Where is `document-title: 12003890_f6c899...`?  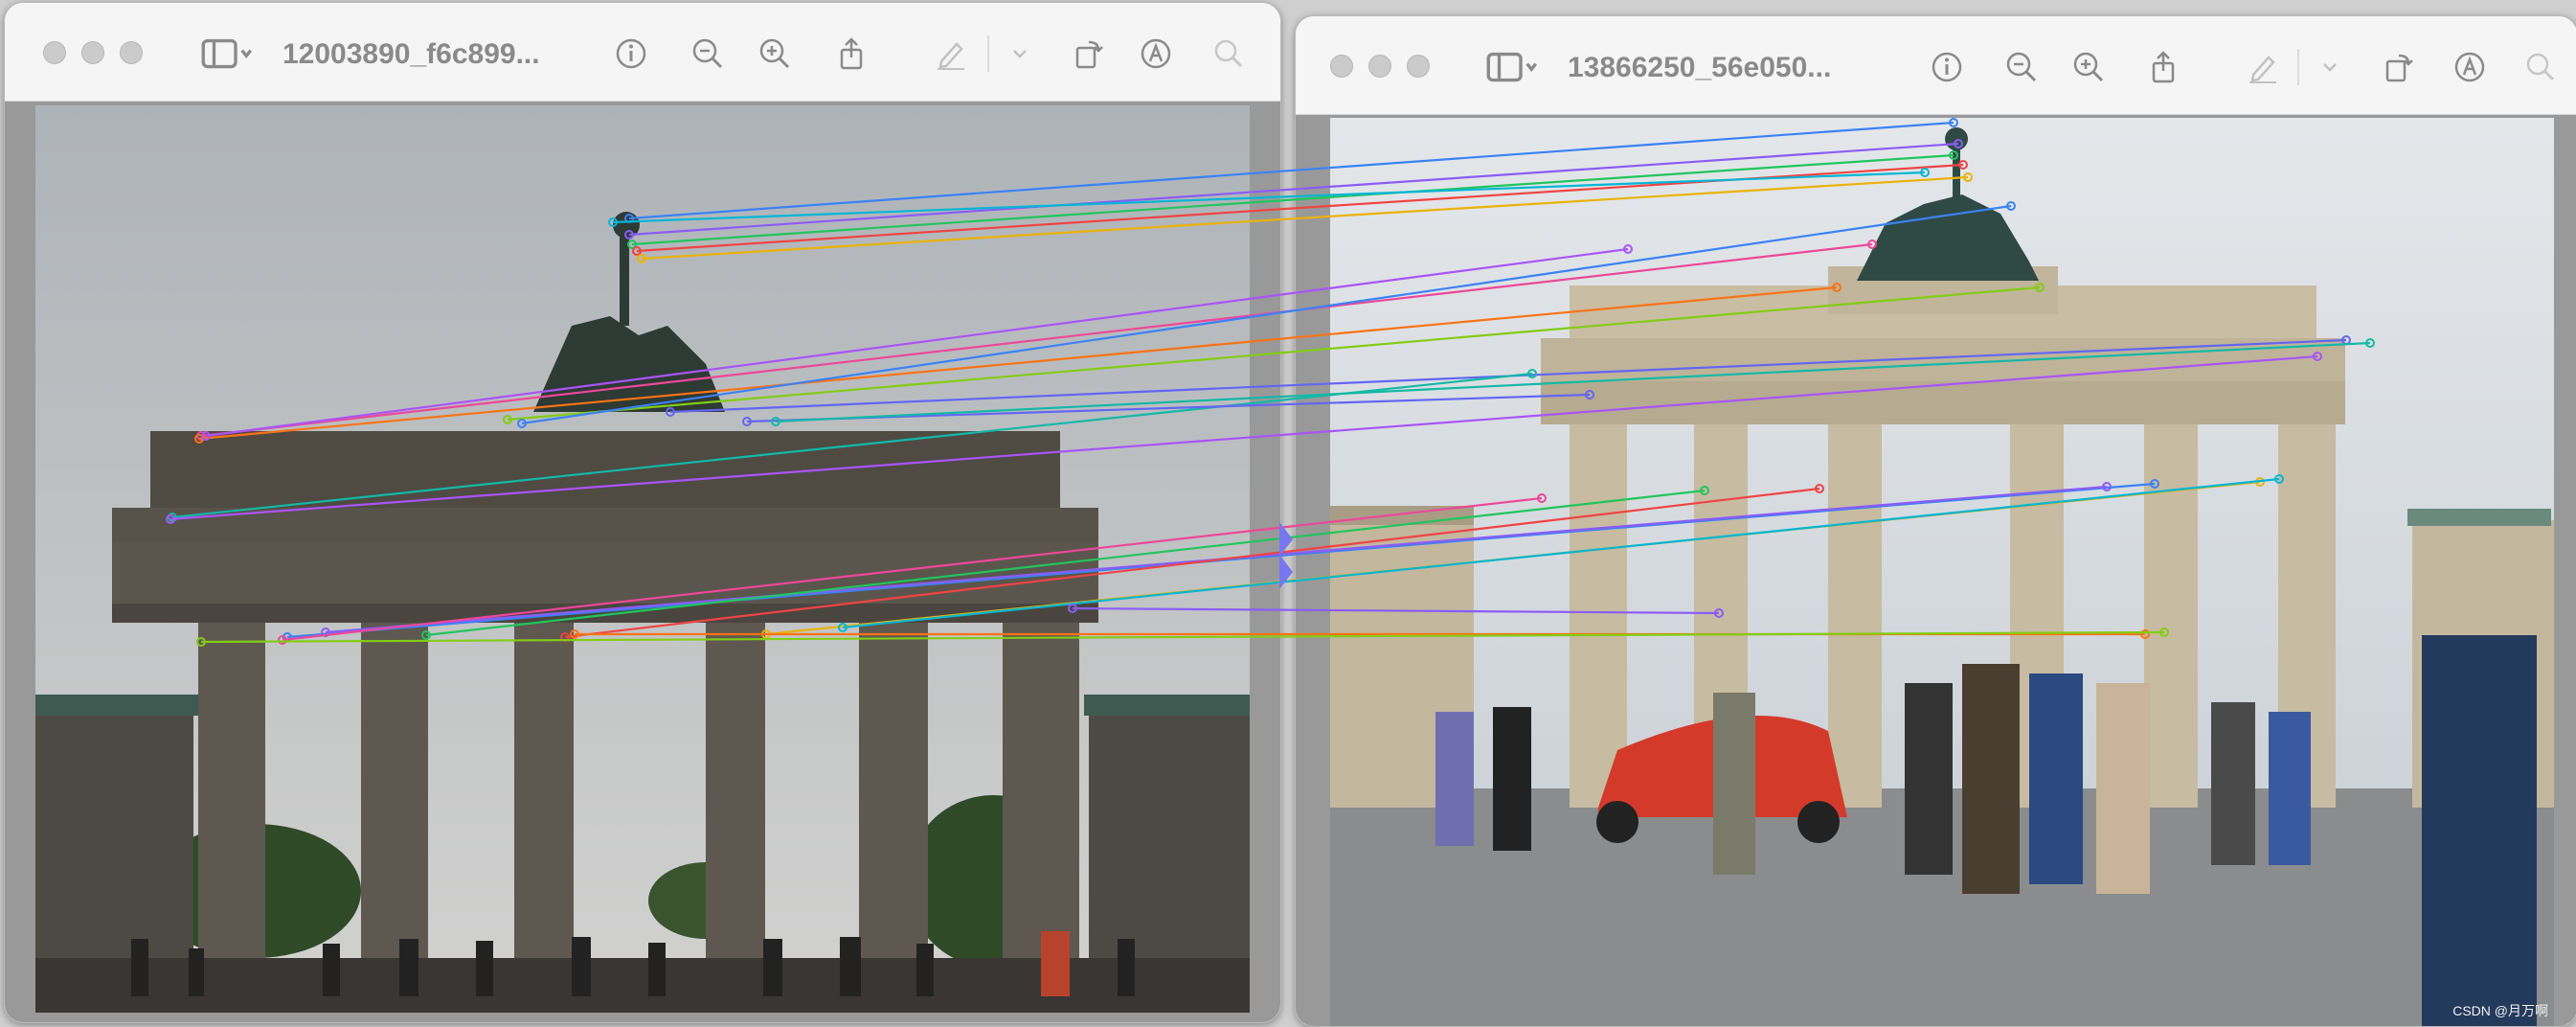
document-title: 12003890_f6c899... is located at coordinates (411, 54).